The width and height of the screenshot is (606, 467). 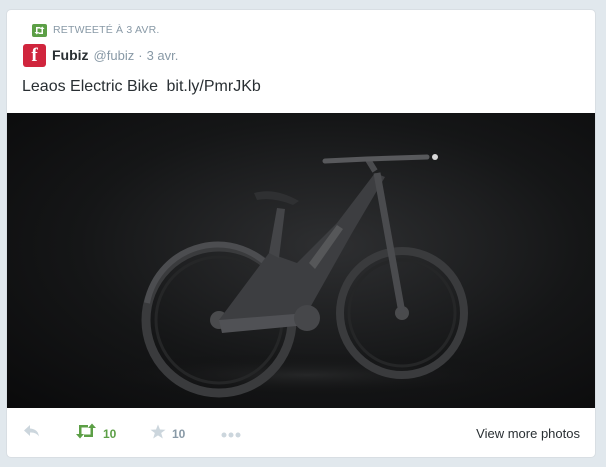 I want to click on reply-button, so click(x=32, y=433).